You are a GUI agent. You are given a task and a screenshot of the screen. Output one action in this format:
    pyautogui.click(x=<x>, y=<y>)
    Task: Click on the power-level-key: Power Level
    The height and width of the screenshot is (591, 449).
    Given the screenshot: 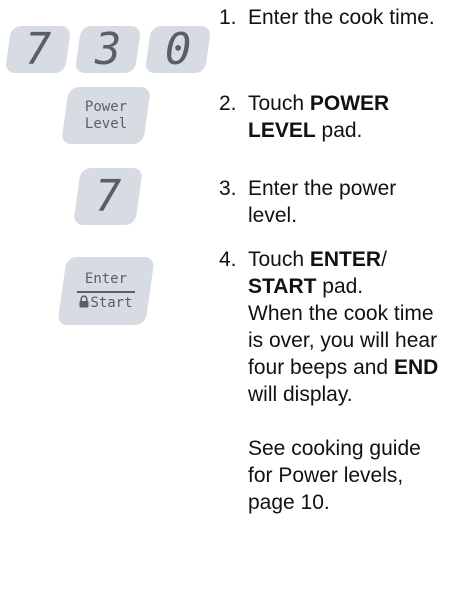 What is the action you would take?
    pyautogui.click(x=106, y=115)
    